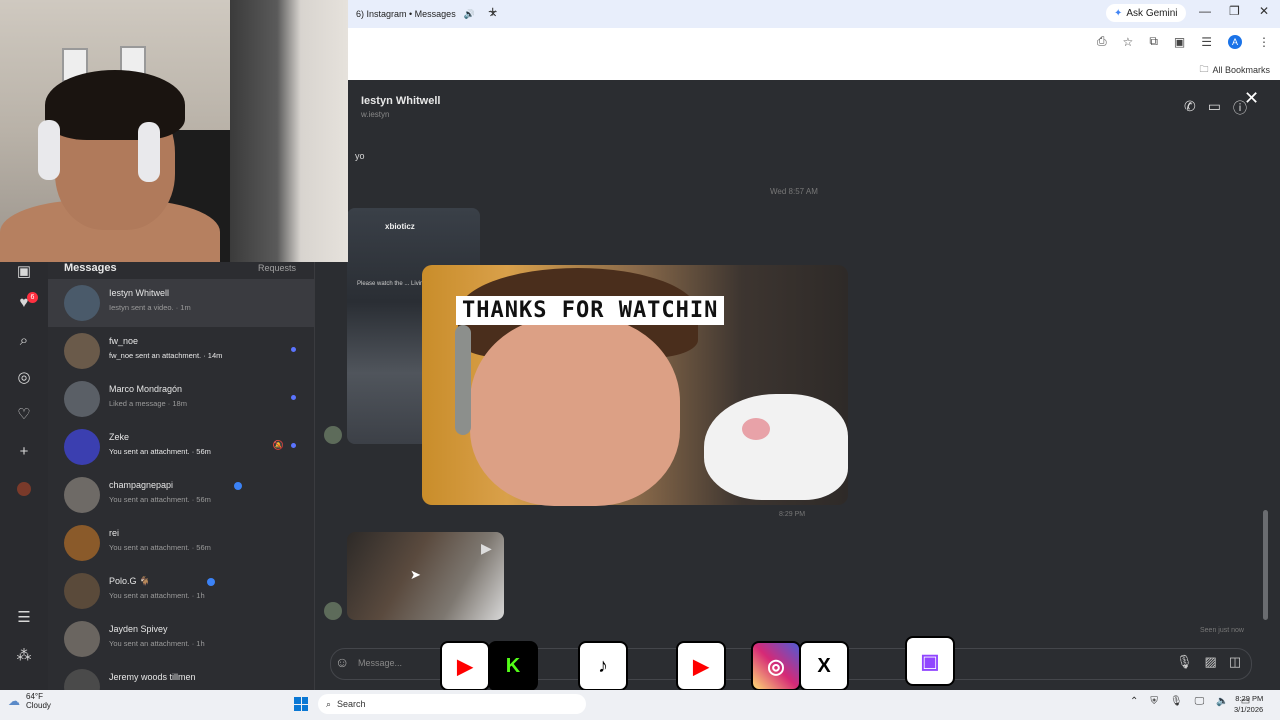 The image size is (1280, 720). I want to click on composer-actions: 🎙 ▨ ◫, so click(1208, 662).